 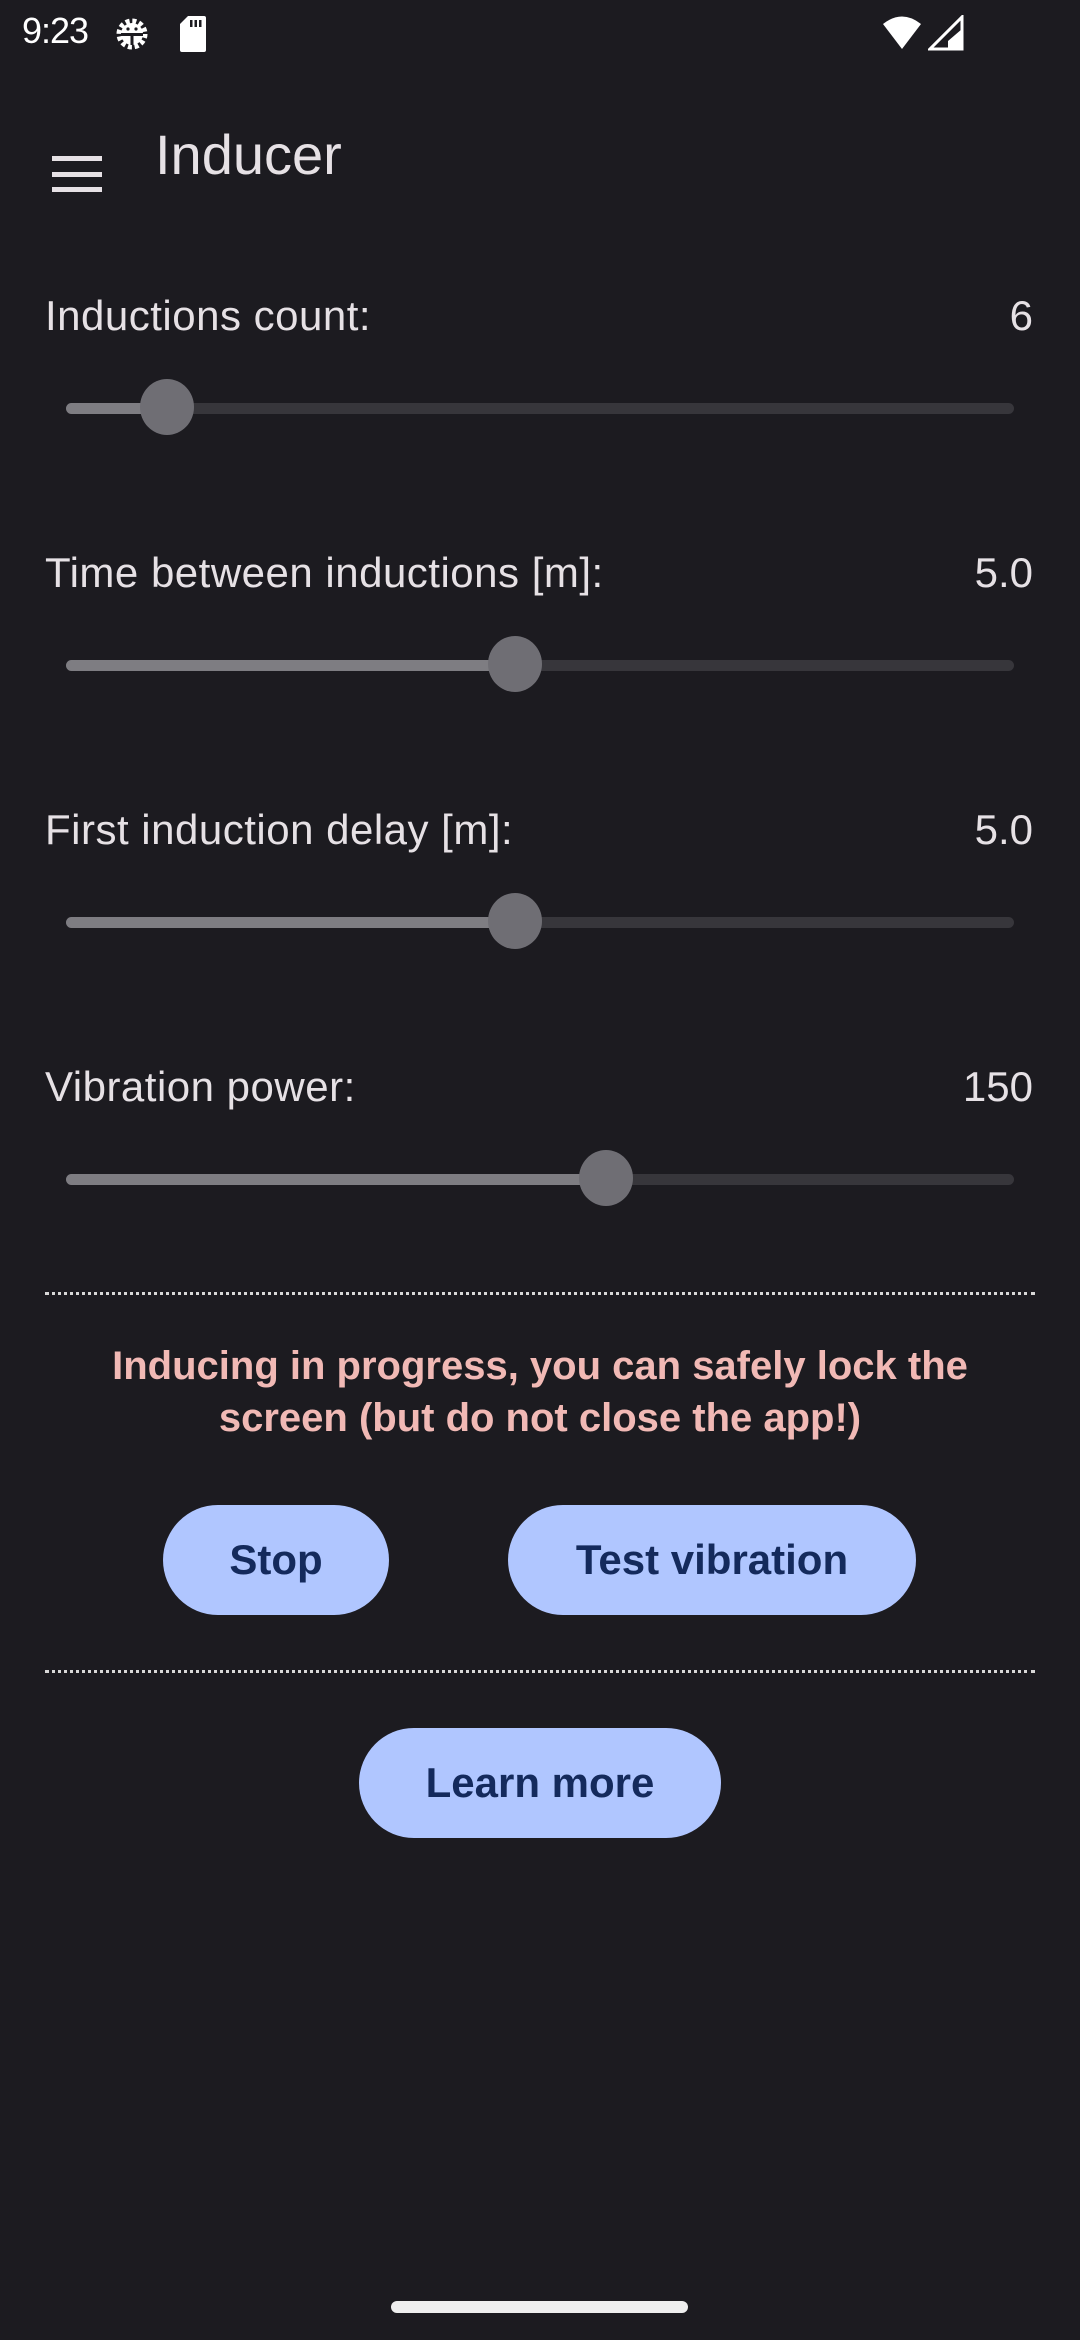 I want to click on setting-first-induction-delay: First induction delay [m]: 5.0, so click(x=540, y=906).